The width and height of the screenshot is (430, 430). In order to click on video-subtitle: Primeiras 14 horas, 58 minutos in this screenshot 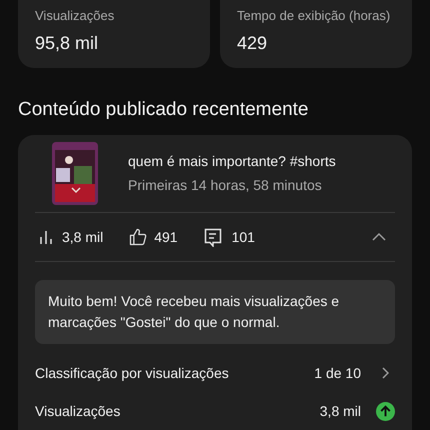, I will do `click(225, 185)`.